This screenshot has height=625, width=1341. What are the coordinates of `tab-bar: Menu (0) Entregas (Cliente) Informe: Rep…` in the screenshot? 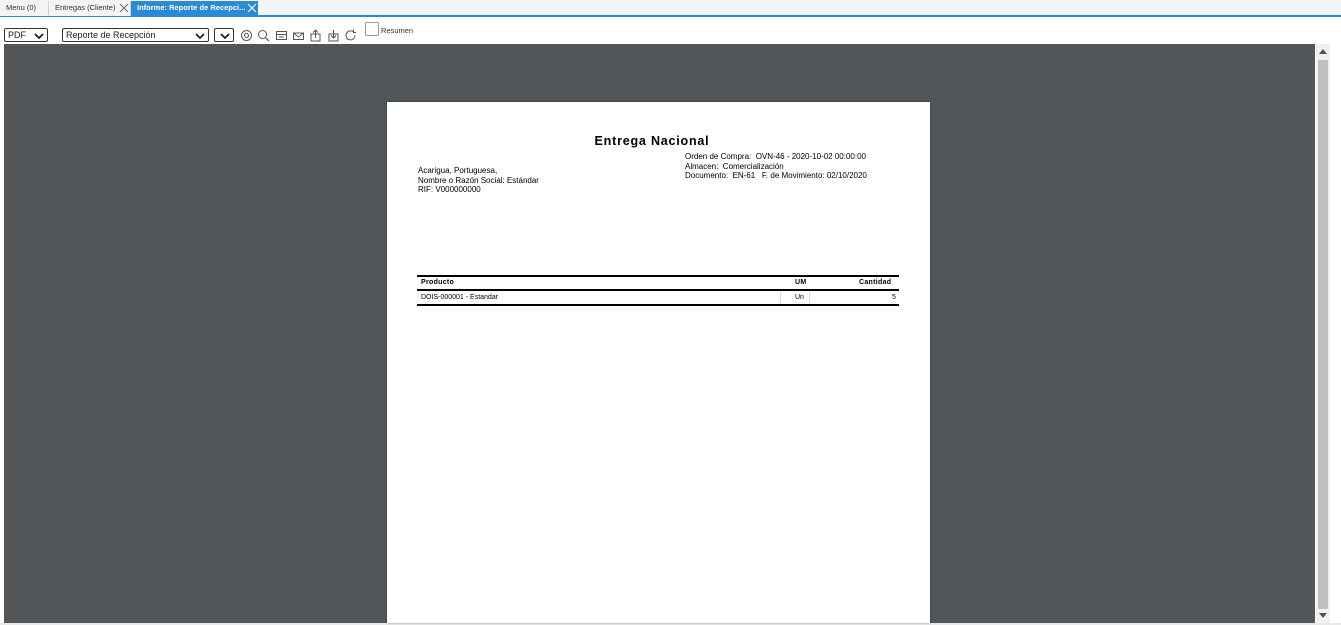 It's located at (670, 8).